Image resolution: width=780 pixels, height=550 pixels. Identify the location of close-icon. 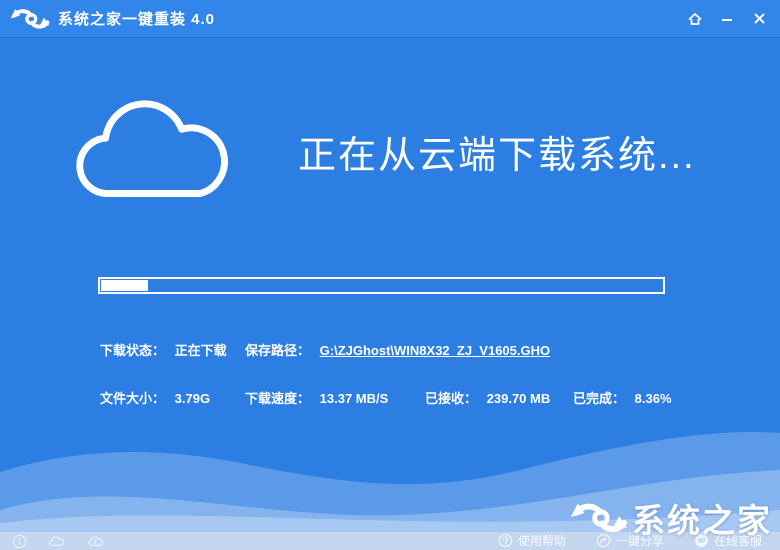
(759, 18).